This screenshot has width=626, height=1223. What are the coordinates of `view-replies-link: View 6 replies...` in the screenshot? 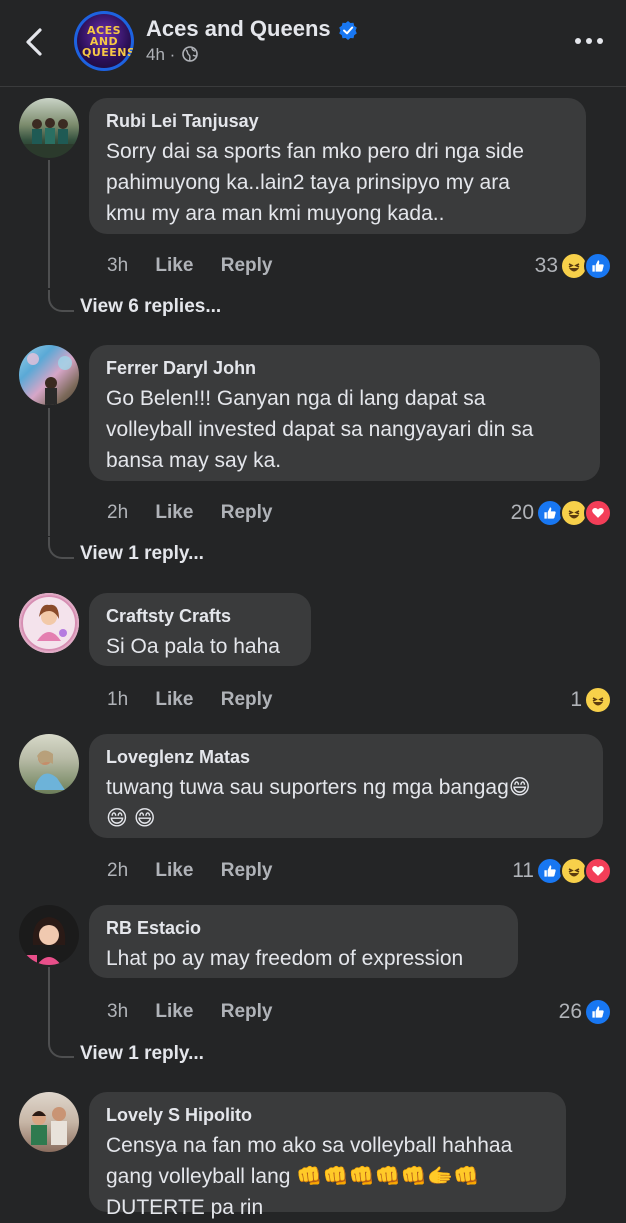 It's located at (150, 307).